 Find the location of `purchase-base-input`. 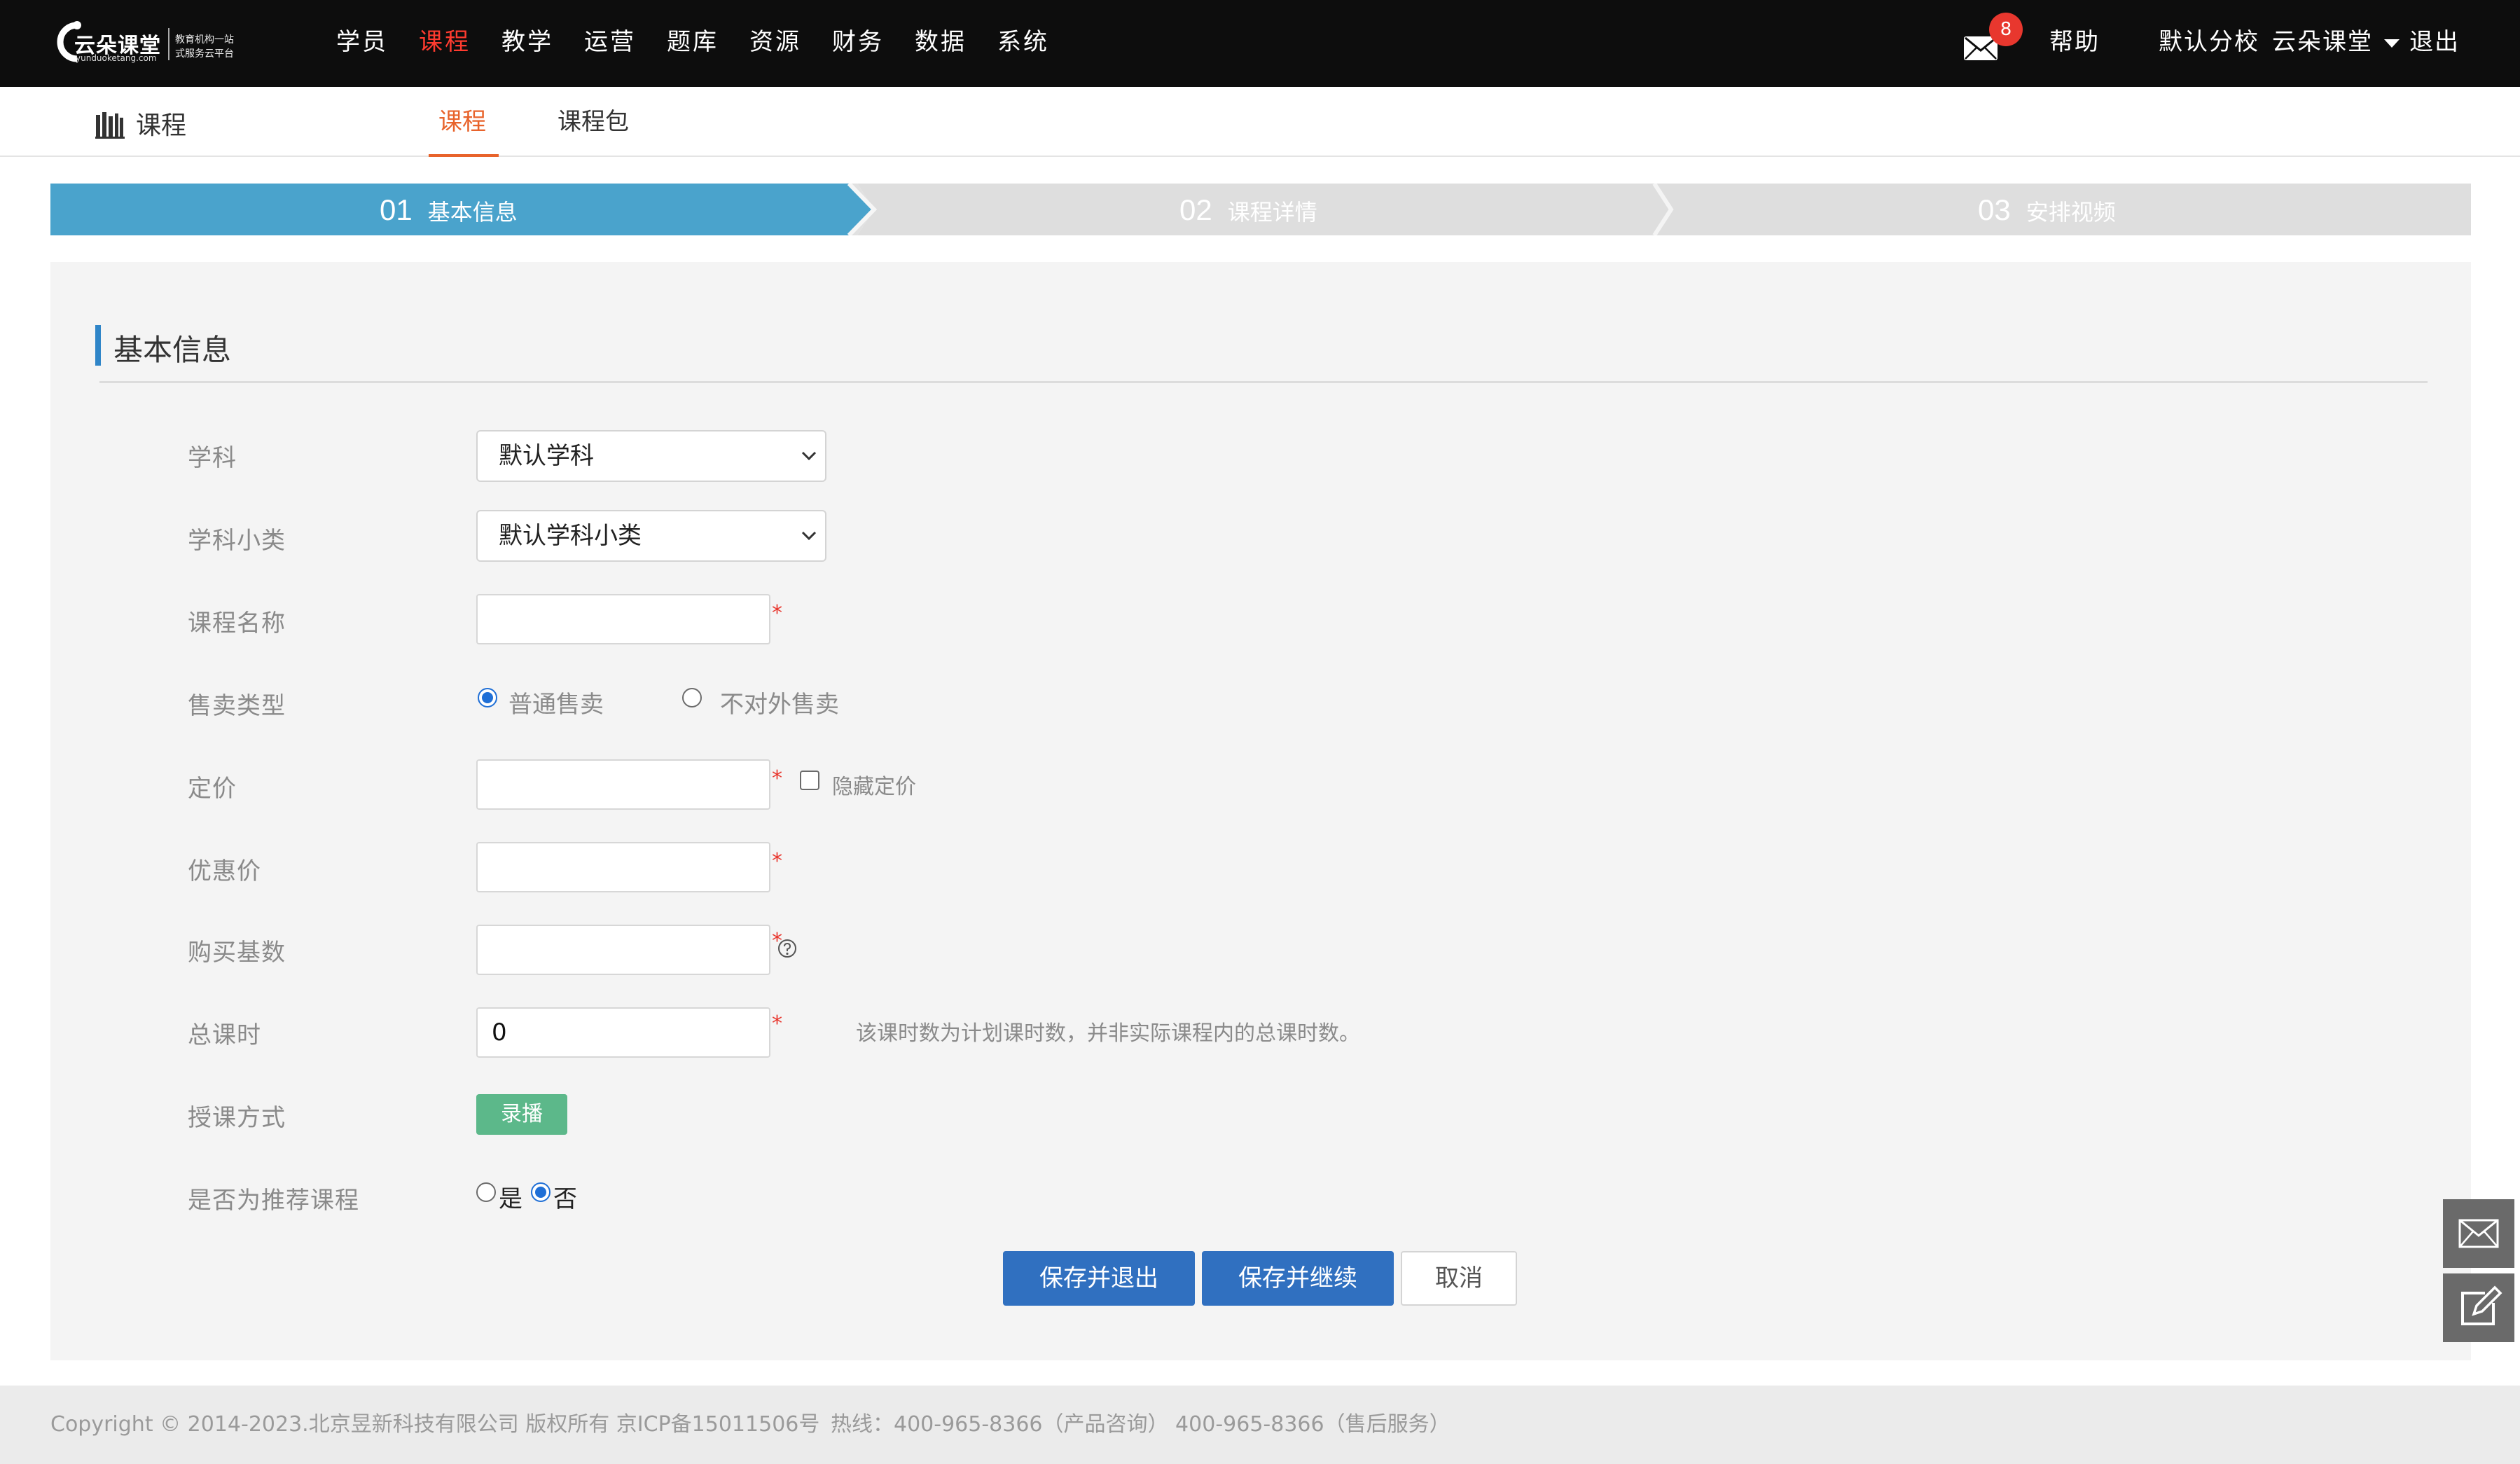

purchase-base-input is located at coordinates (623, 950).